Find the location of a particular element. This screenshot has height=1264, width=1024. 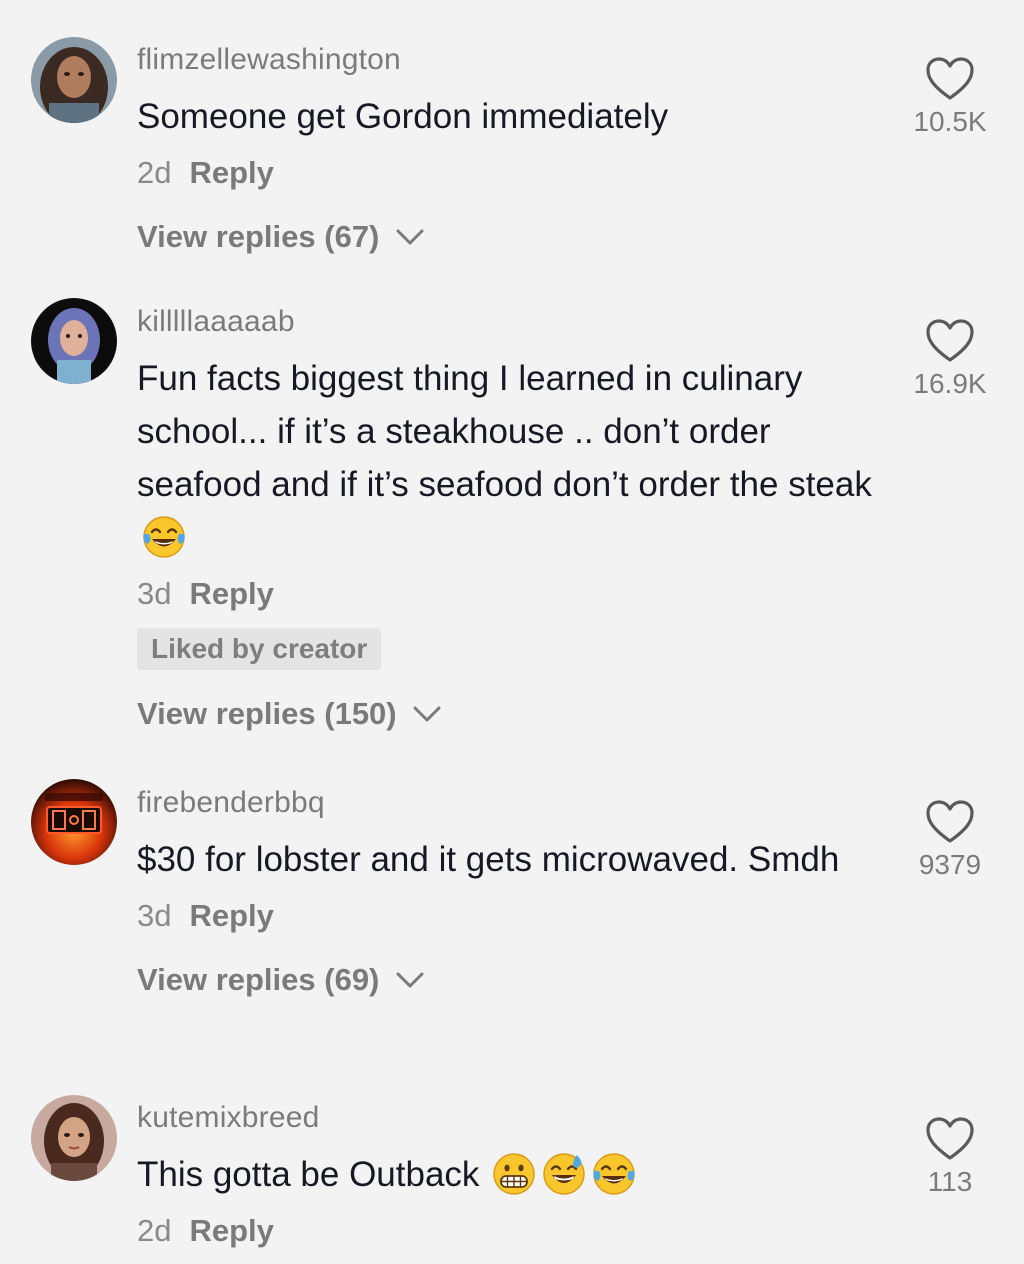

grinning-face-with-sweat-icon is located at coordinates (564, 1174).